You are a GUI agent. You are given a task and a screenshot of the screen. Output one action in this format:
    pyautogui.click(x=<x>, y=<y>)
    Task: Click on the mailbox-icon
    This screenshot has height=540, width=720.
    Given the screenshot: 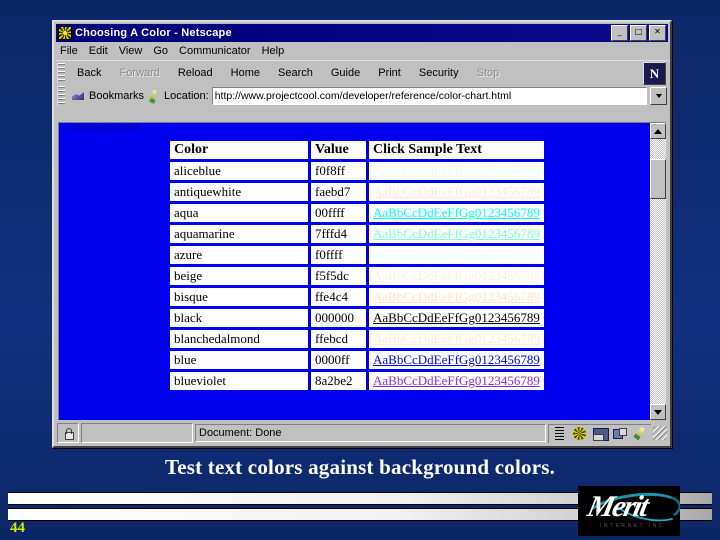 What is the action you would take?
    pyautogui.click(x=600, y=433)
    